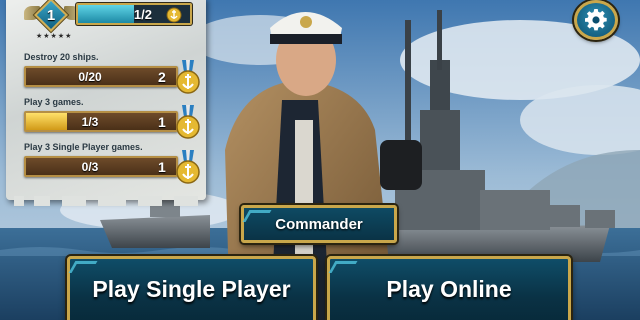  Describe the element at coordinates (90, 77) in the screenshot. I see `mission-progress-text: 0/20` at that location.